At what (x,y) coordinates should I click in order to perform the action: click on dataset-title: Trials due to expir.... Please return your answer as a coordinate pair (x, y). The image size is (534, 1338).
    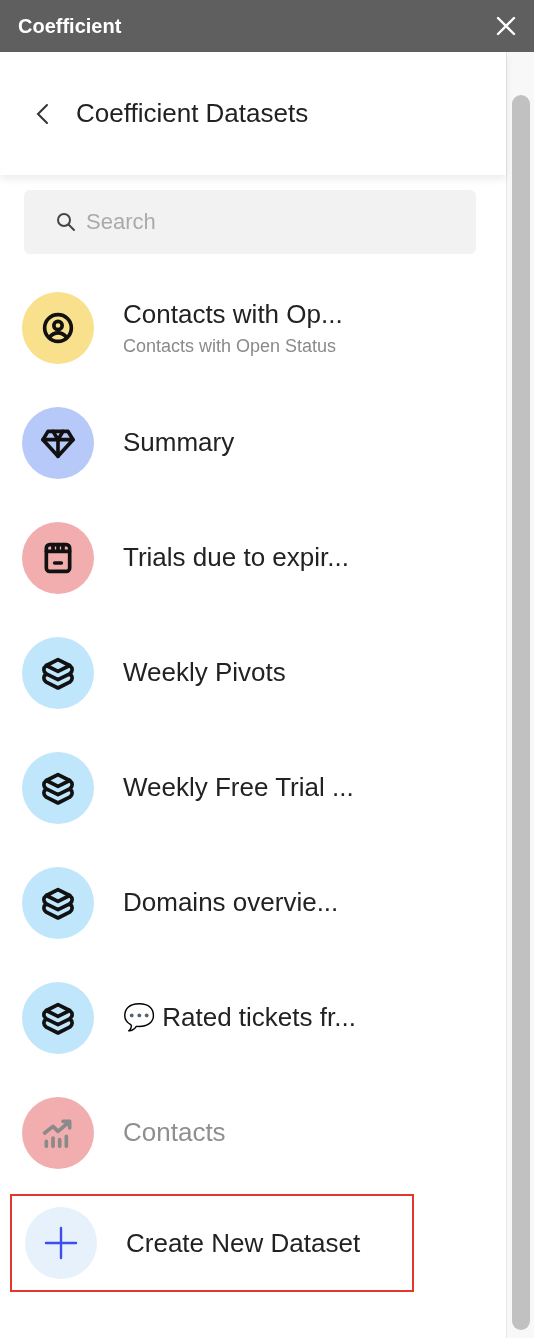
    Looking at the image, I should click on (236, 557).